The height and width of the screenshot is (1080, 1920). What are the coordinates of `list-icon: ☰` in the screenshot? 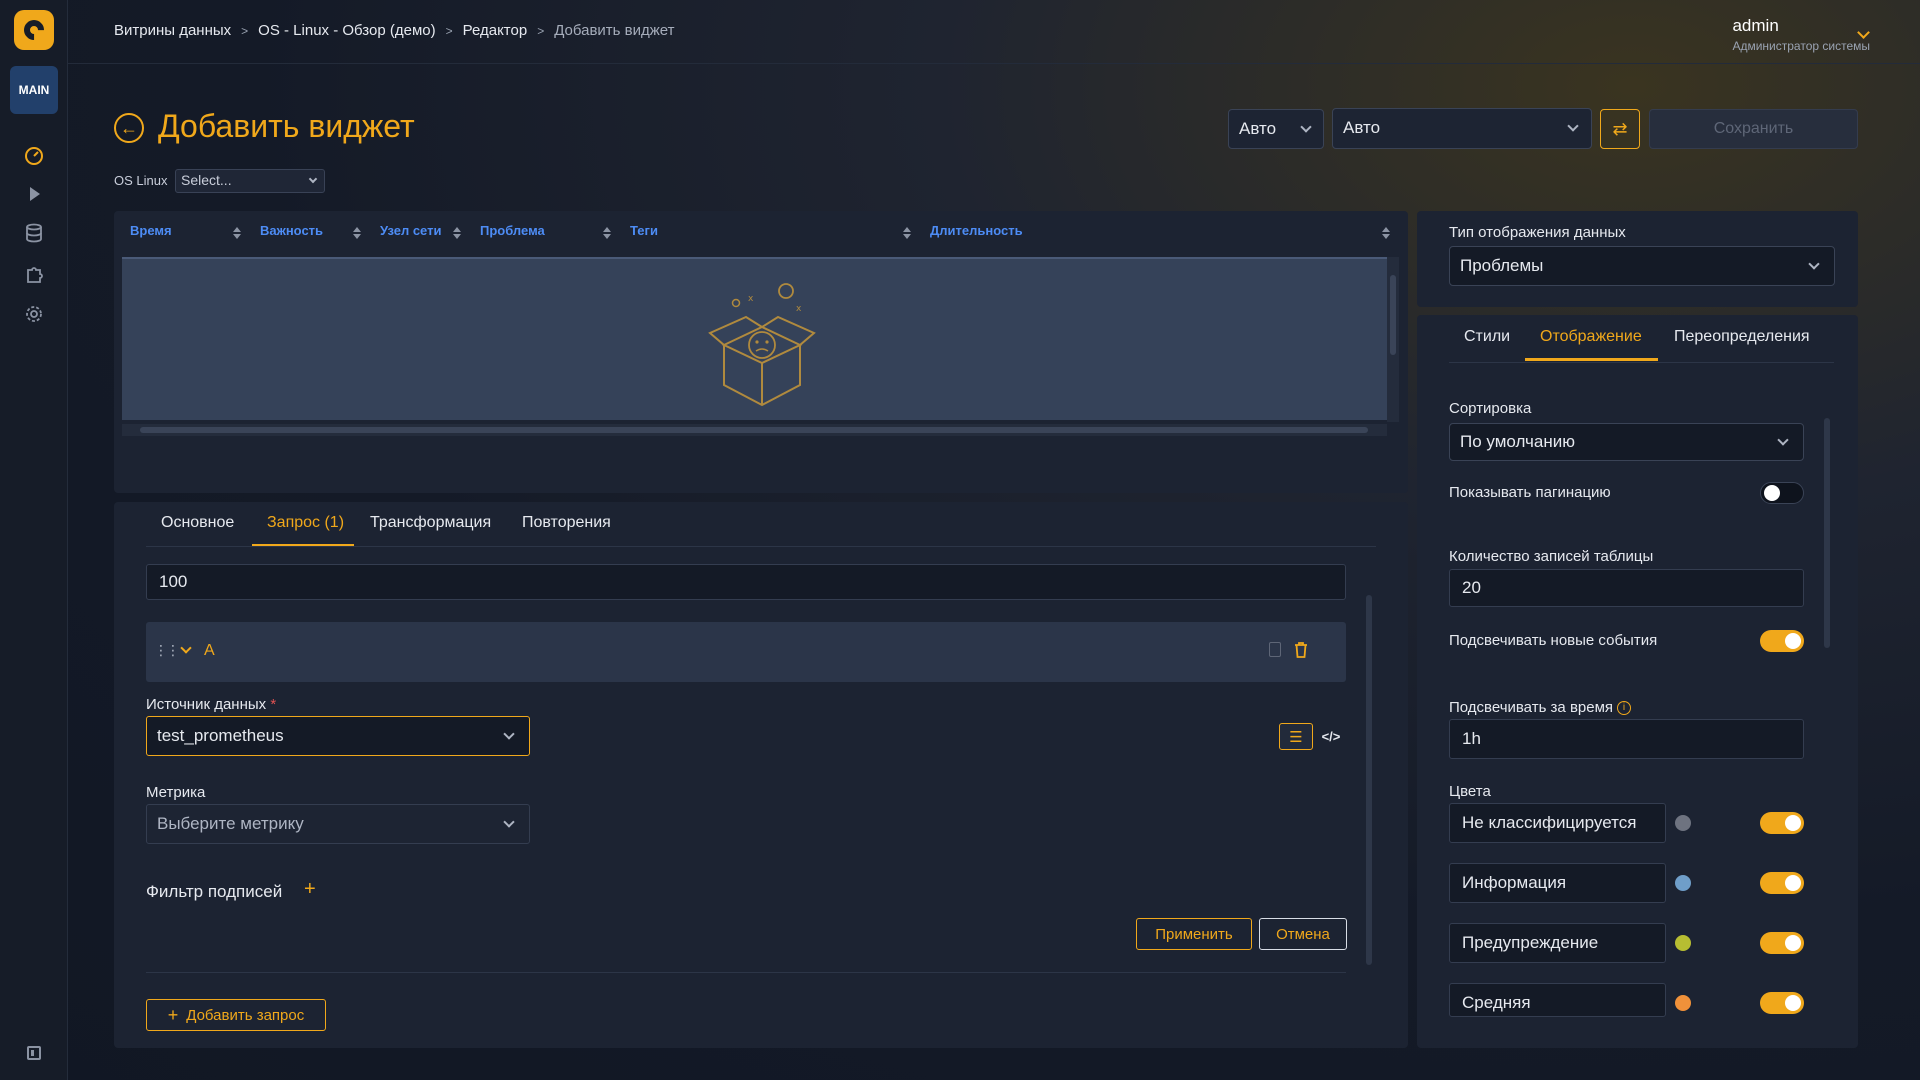 It's located at (1296, 737).